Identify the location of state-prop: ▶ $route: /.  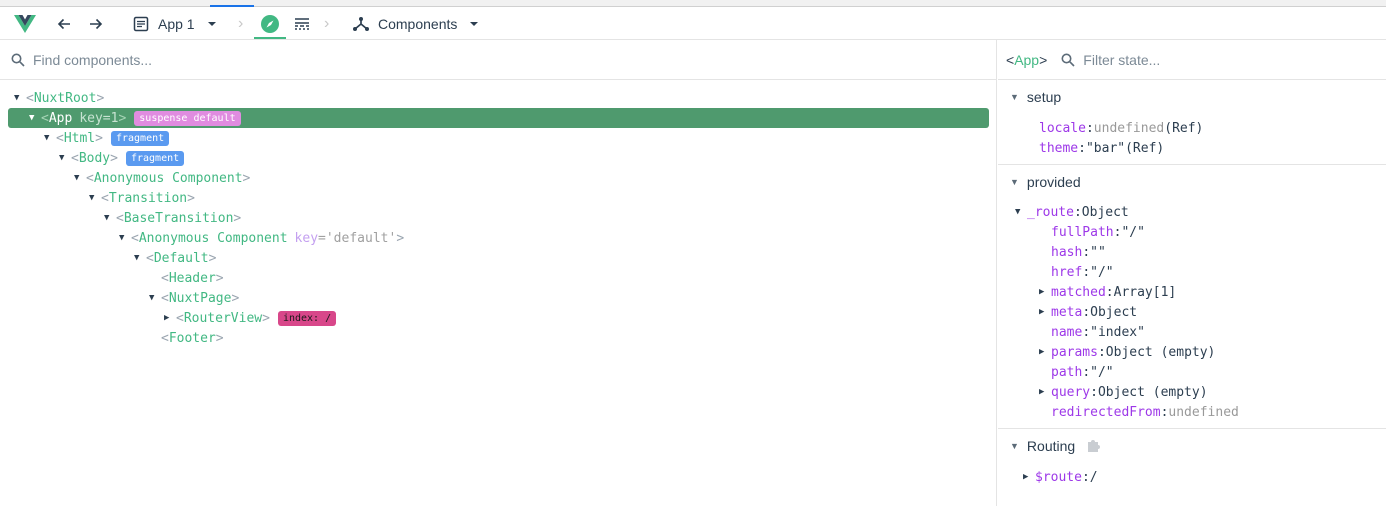
(1060, 477).